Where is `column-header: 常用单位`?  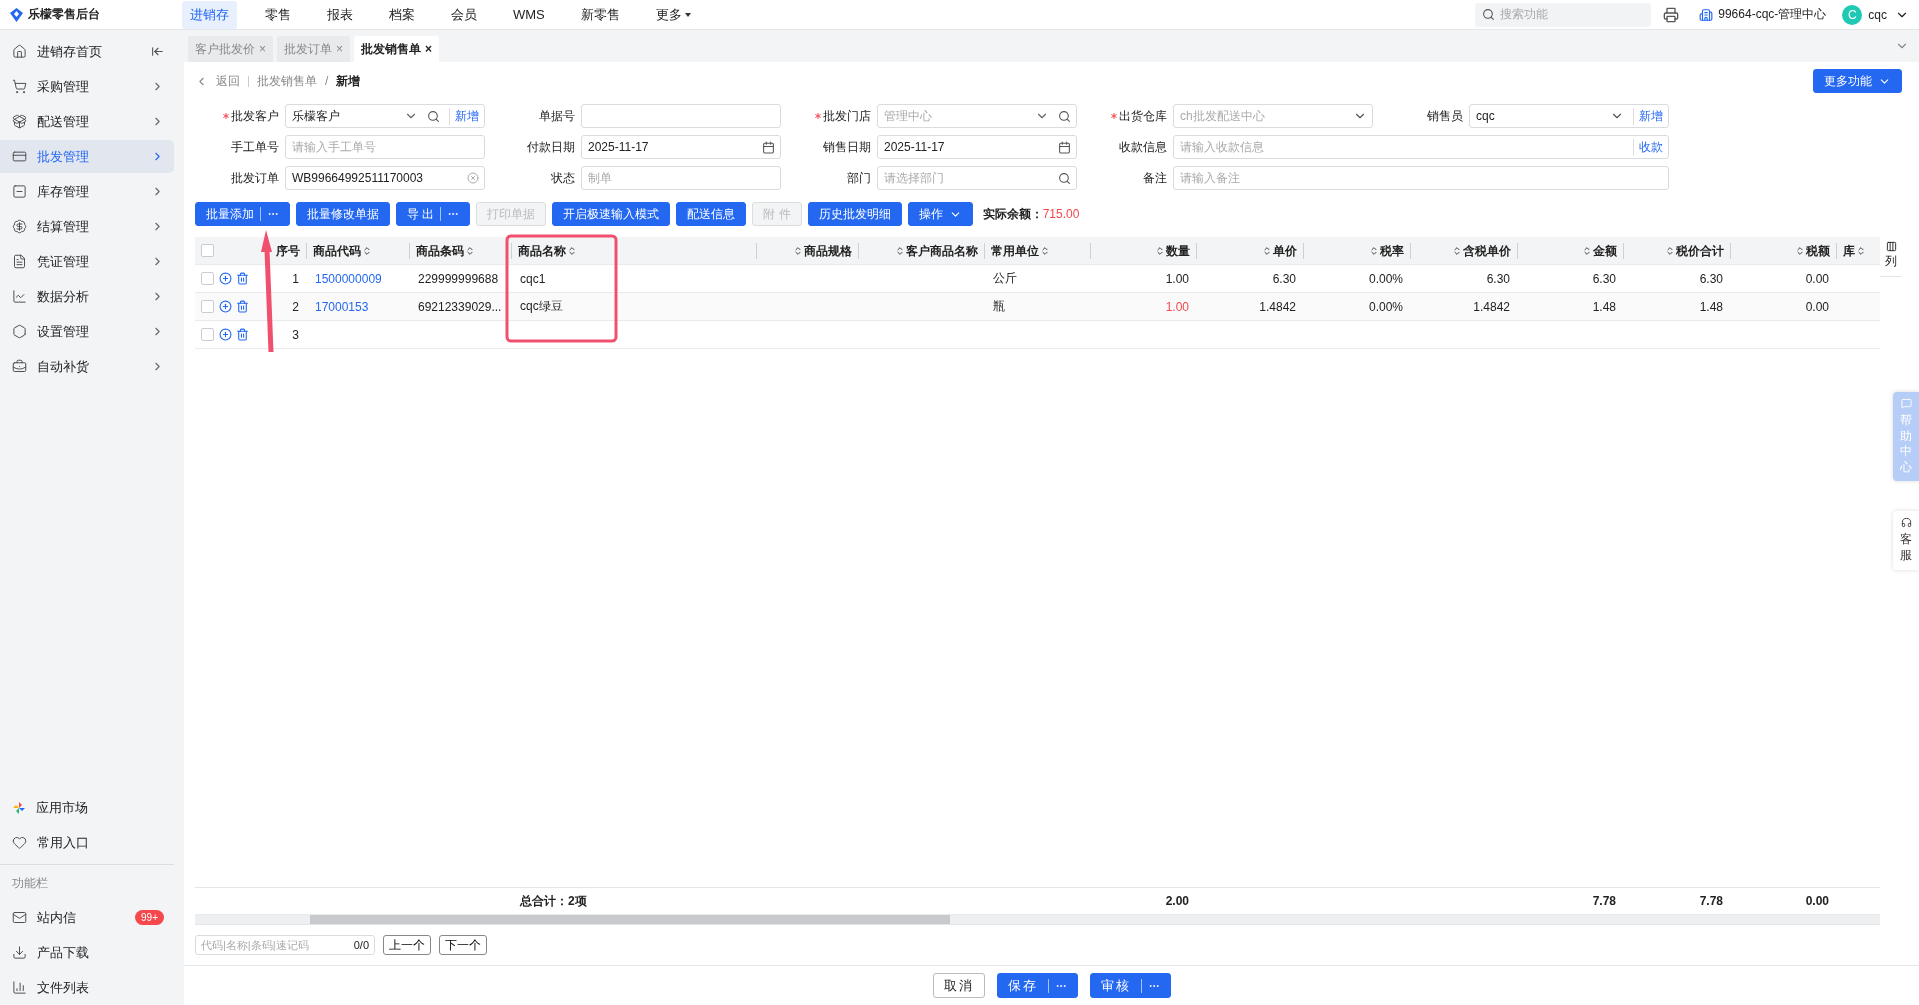 column-header: 常用单位 is located at coordinates (1038, 250).